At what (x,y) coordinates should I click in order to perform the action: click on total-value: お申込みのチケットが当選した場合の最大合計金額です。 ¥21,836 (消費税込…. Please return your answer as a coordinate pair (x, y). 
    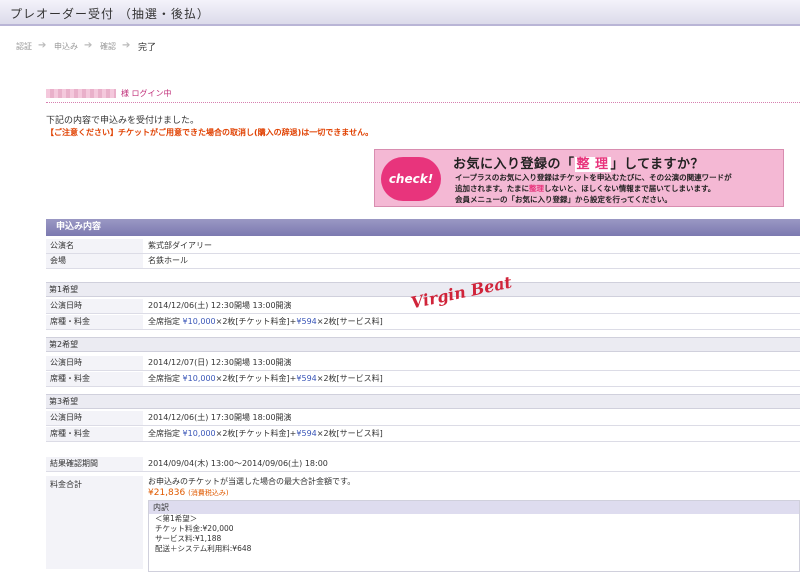
    Looking at the image, I should click on (474, 524).